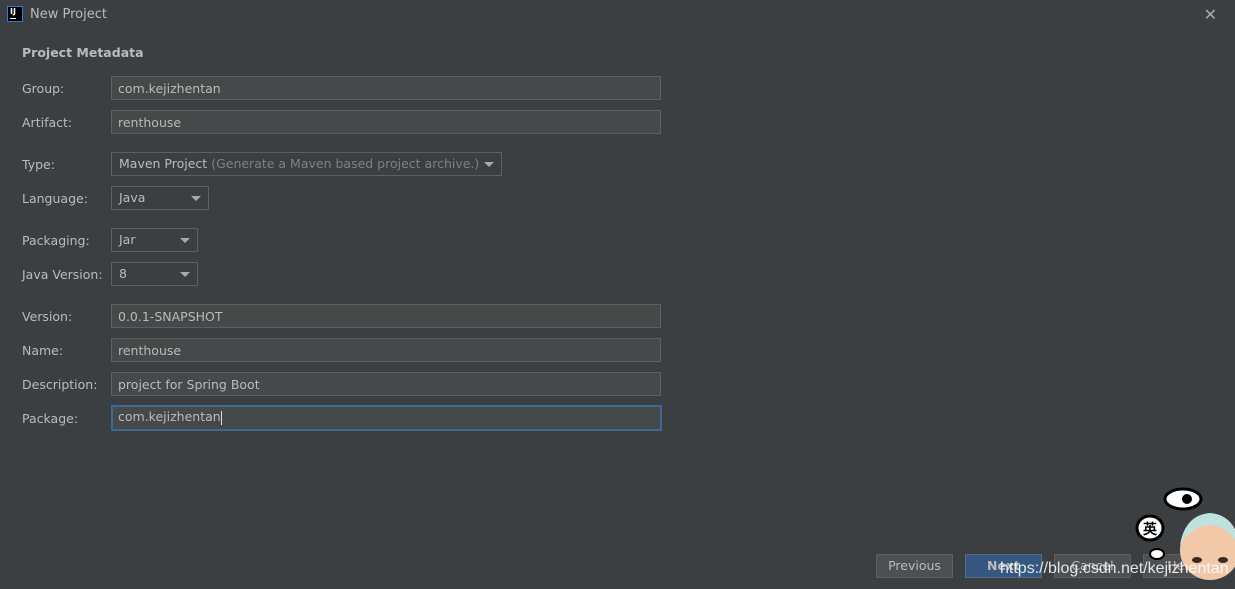 Image resolution: width=1235 pixels, height=589 pixels. What do you see at coordinates (1210, 14) in the screenshot?
I see `close-icon: ✕` at bounding box center [1210, 14].